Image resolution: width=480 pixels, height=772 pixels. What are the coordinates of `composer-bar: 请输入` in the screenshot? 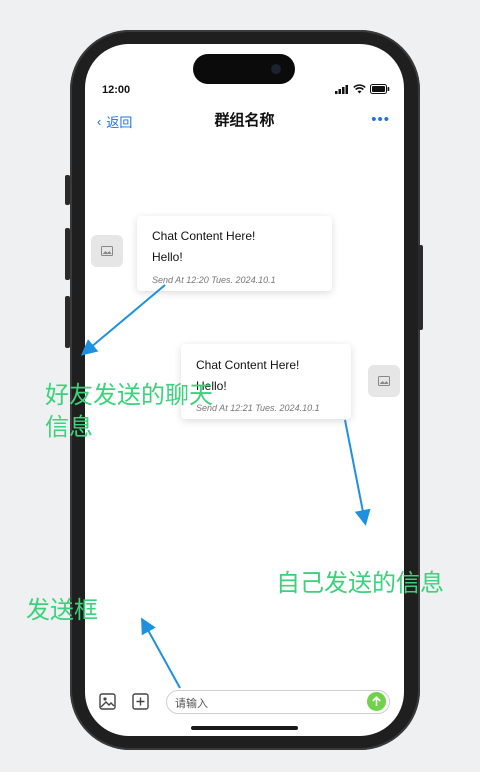 It's located at (244, 702).